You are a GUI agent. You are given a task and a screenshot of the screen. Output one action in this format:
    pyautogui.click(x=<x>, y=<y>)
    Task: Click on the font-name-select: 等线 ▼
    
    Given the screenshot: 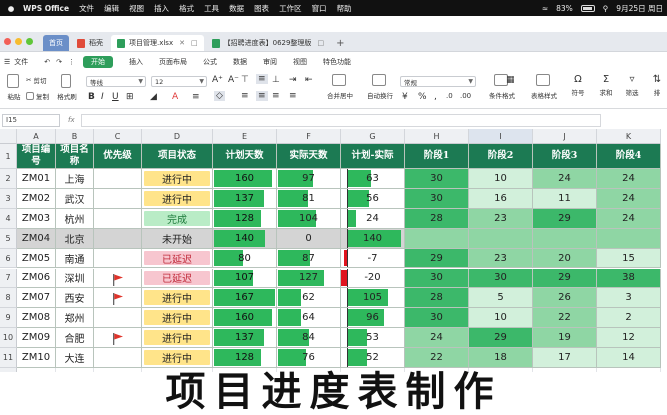 What is the action you would take?
    pyautogui.click(x=116, y=81)
    